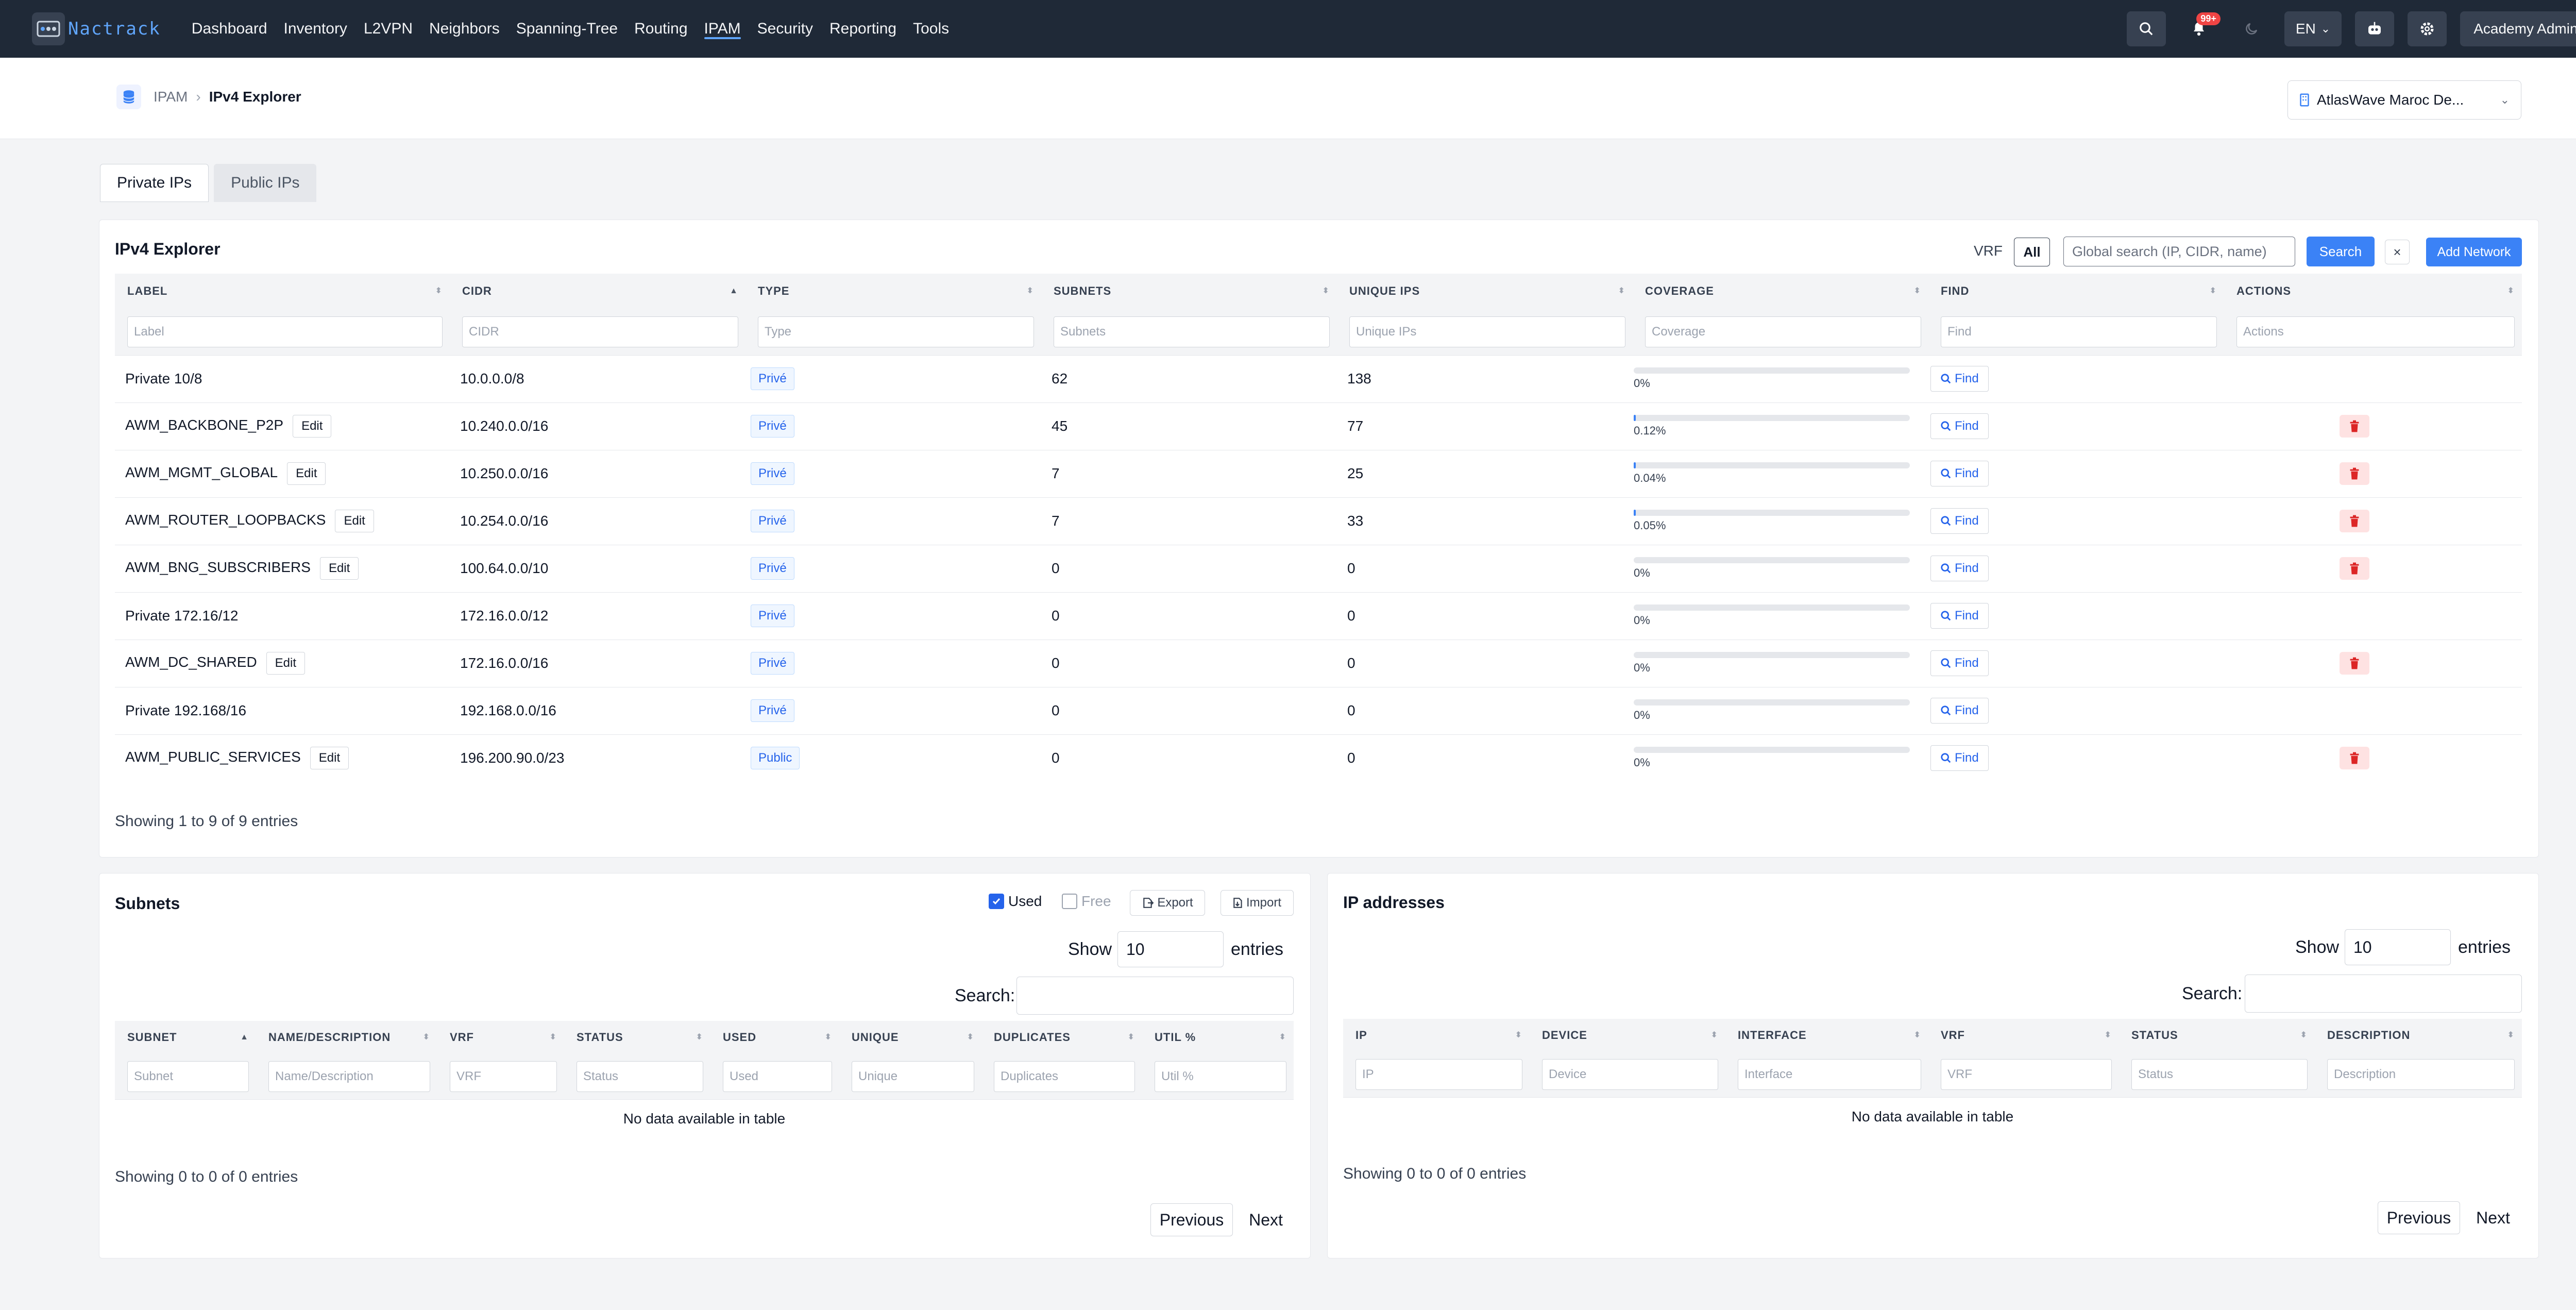  I want to click on notifications-button: 99+, so click(2200, 29).